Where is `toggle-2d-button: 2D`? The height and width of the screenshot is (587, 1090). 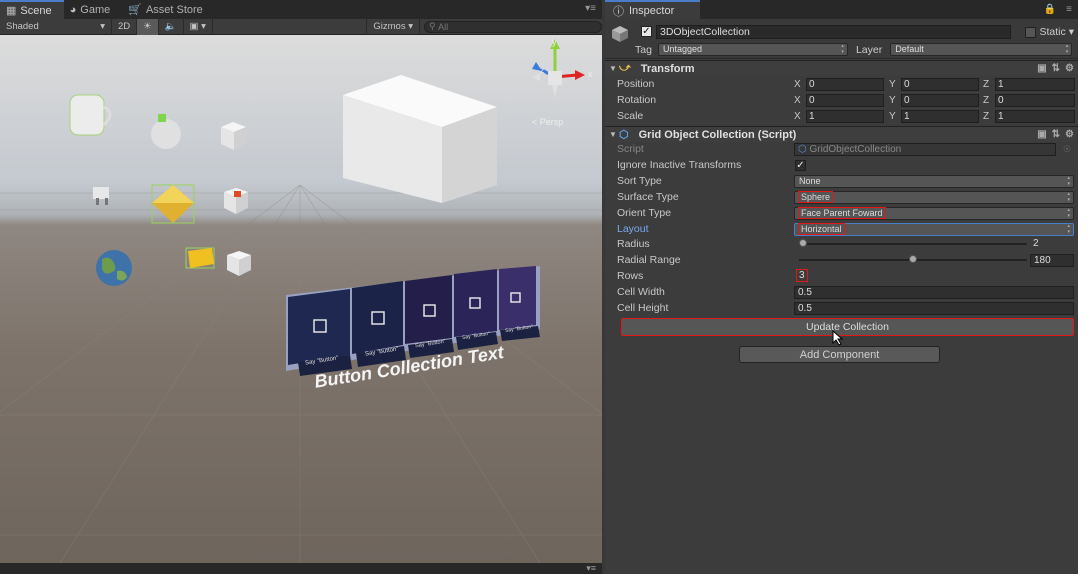
toggle-2d-button: 2D is located at coordinates (125, 26).